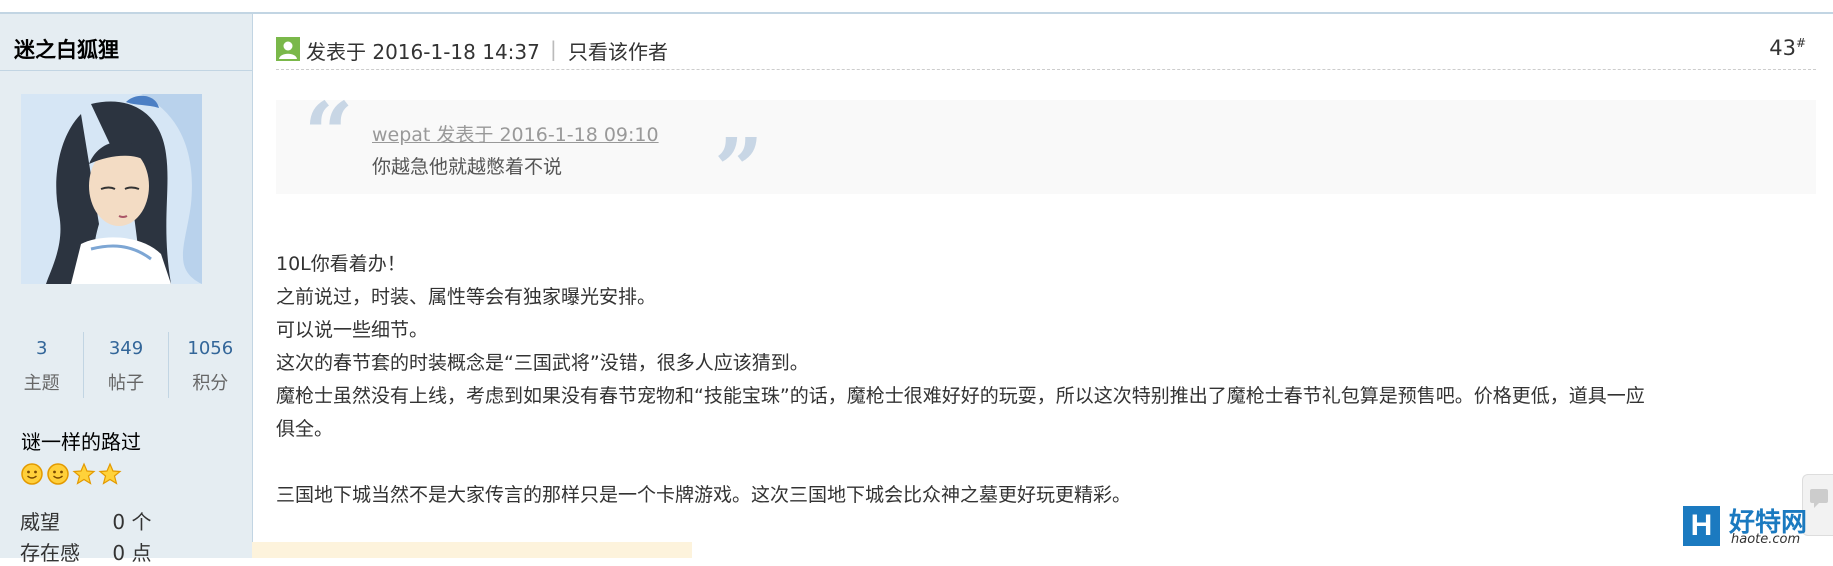 Image resolution: width=1833 pixels, height=566 pixels. Describe the element at coordinates (329, 134) in the screenshot. I see `quote-open-icon: “` at that location.